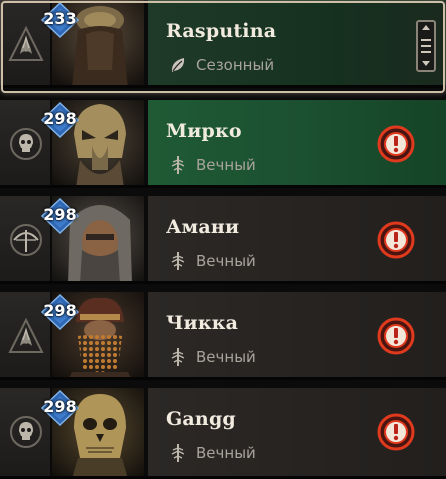  I want to click on leaf-icon, so click(178, 65).